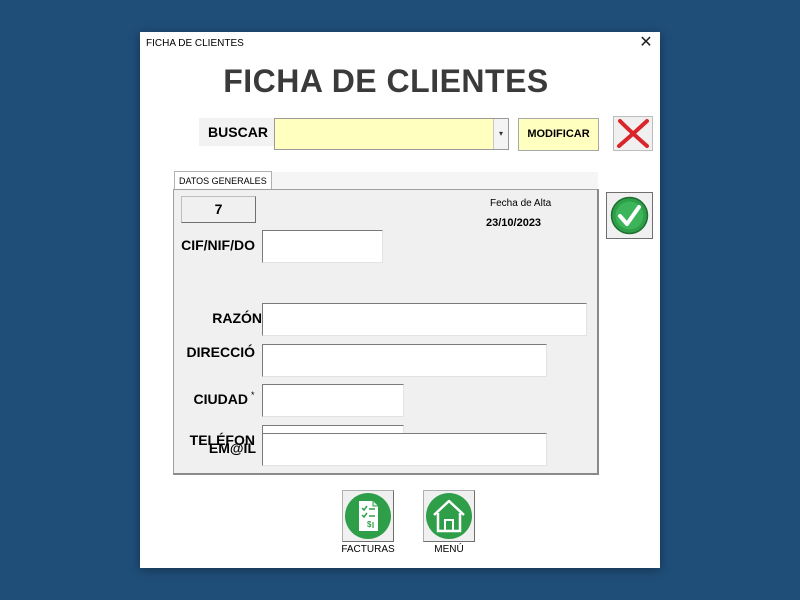 The width and height of the screenshot is (800, 600). What do you see at coordinates (404, 360) in the screenshot?
I see `direccio-input` at bounding box center [404, 360].